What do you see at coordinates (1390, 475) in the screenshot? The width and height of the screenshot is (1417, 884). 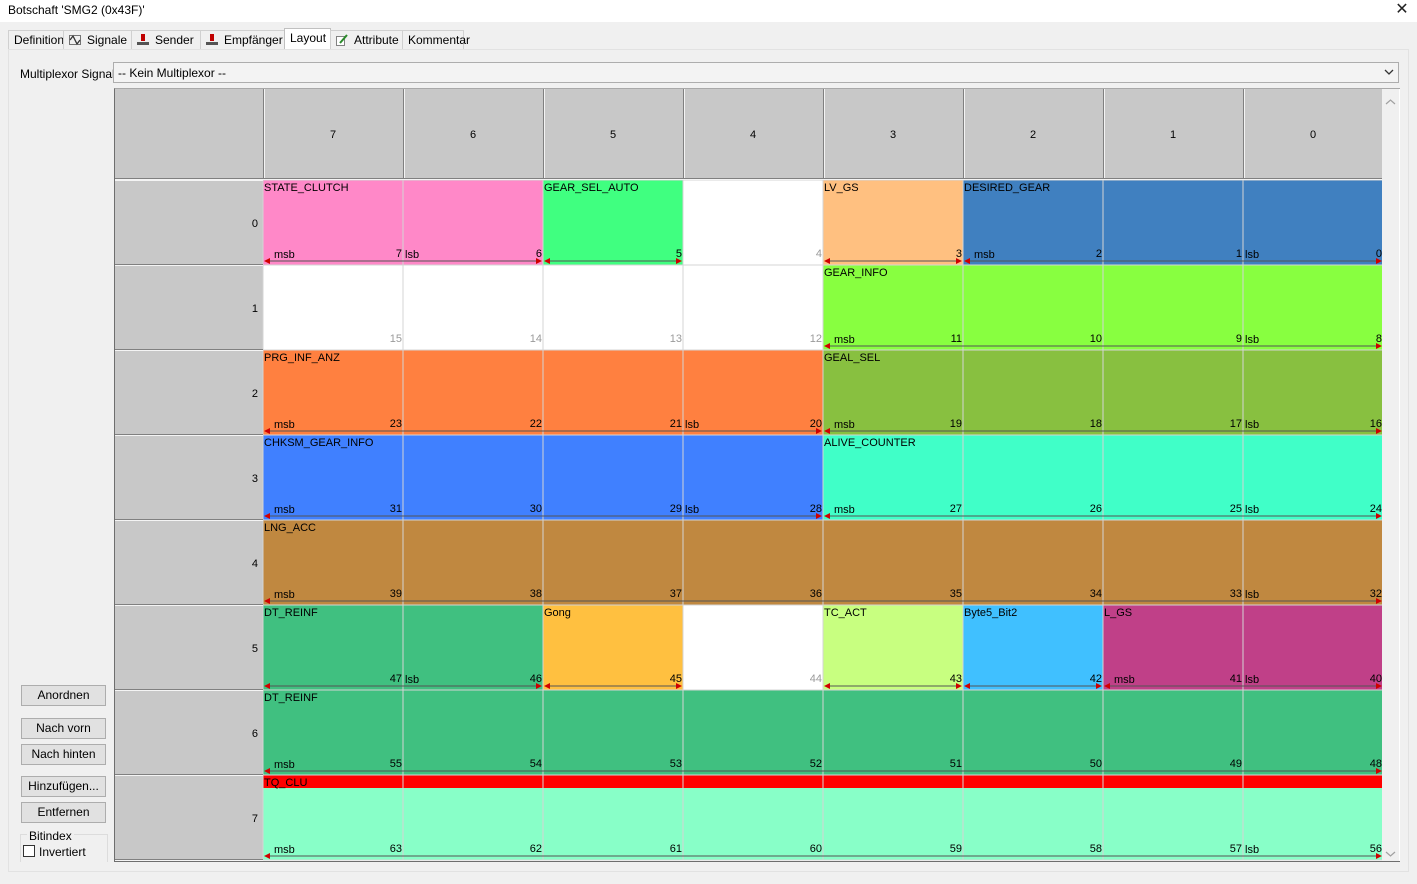 I see `vertical-scrollbar` at bounding box center [1390, 475].